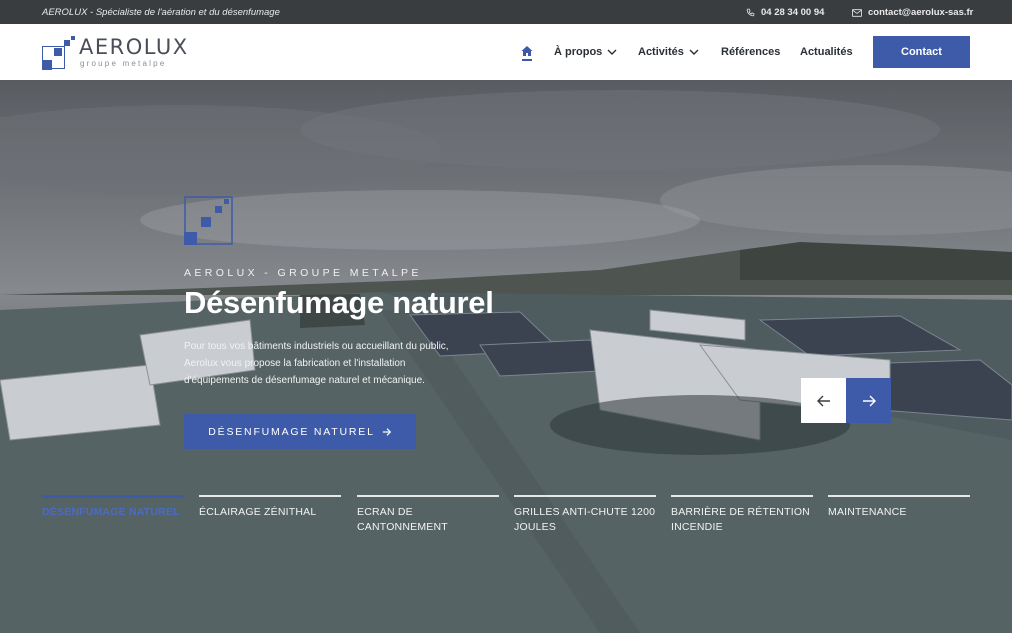 This screenshot has height=633, width=1012. I want to click on nav-label: Références, so click(751, 52).